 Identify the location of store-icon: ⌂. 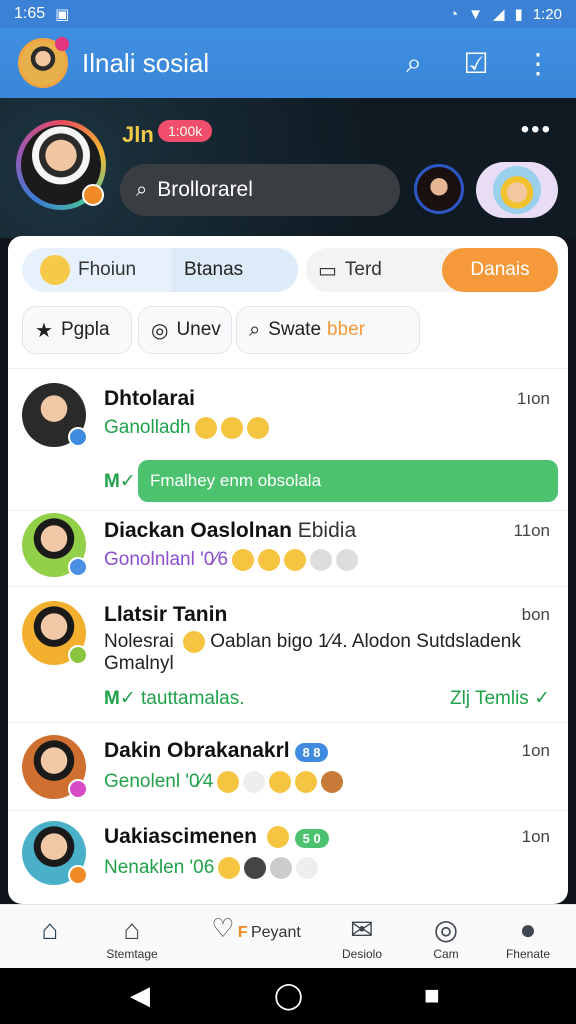
(132, 929).